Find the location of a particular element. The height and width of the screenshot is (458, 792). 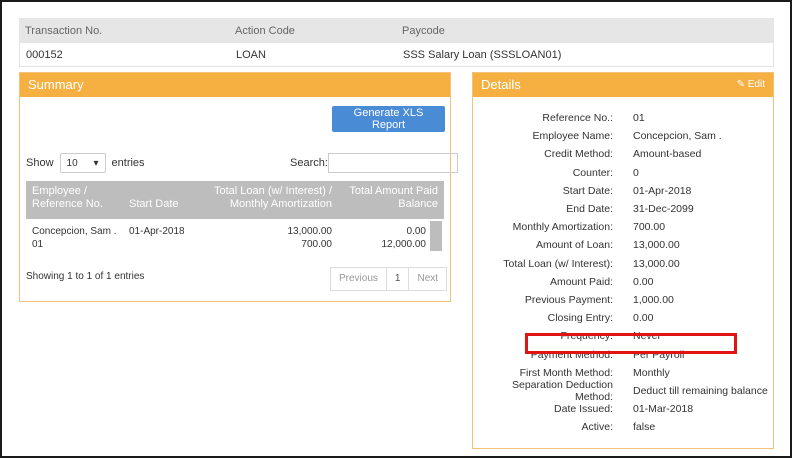

col-action-code: Action Code is located at coordinates (265, 30).